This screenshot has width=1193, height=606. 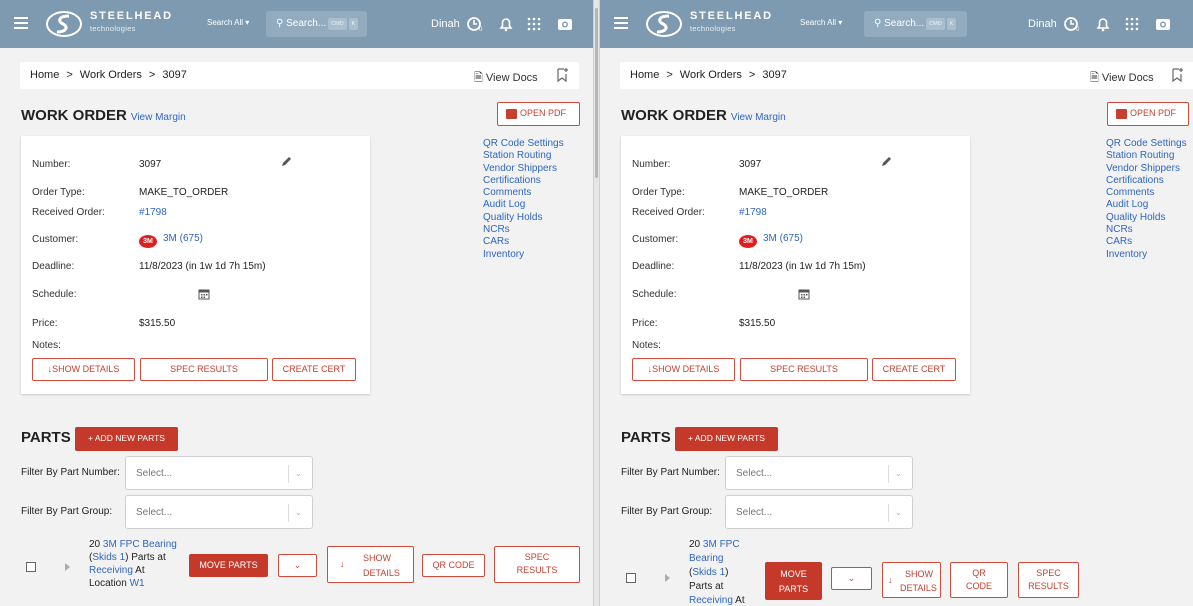 I want to click on part-link: 3M FPC, so click(x=721, y=544).